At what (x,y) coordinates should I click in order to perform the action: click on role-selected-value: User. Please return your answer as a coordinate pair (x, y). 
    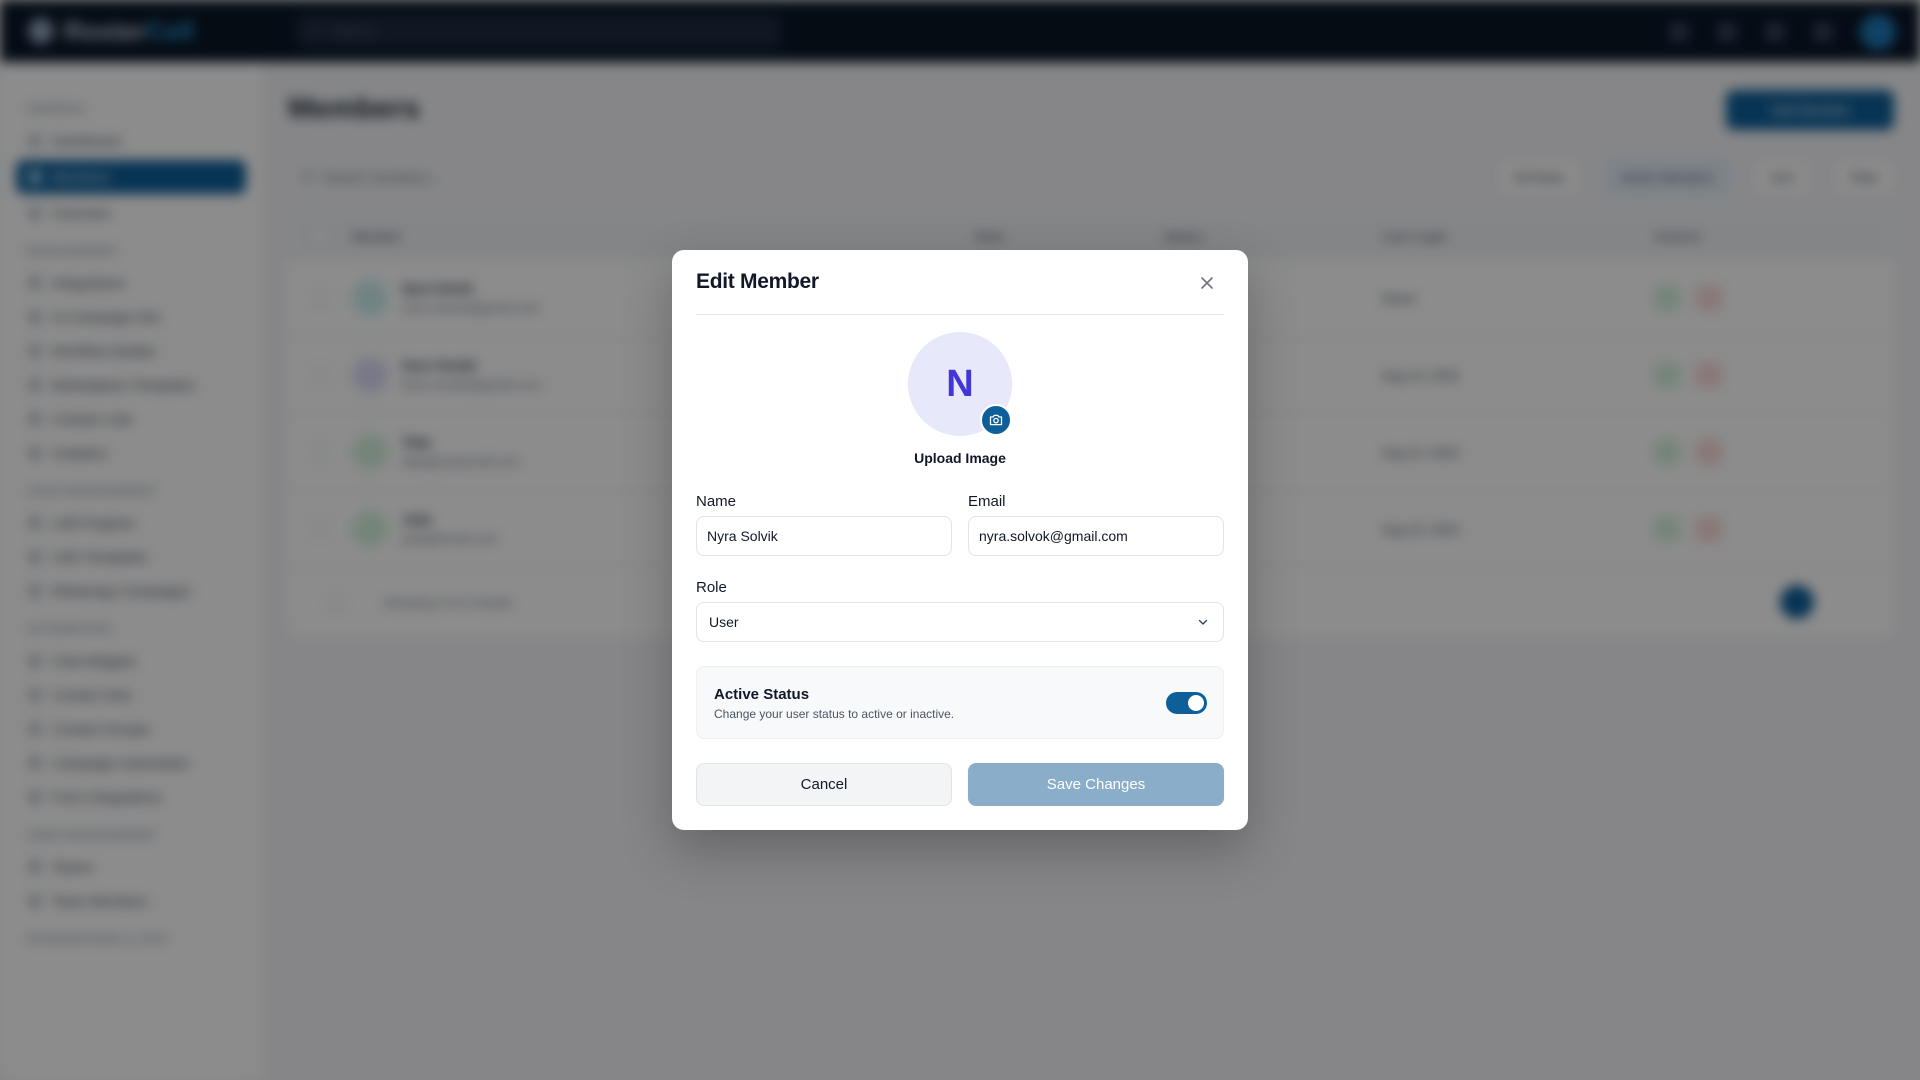
    Looking at the image, I should click on (724, 622).